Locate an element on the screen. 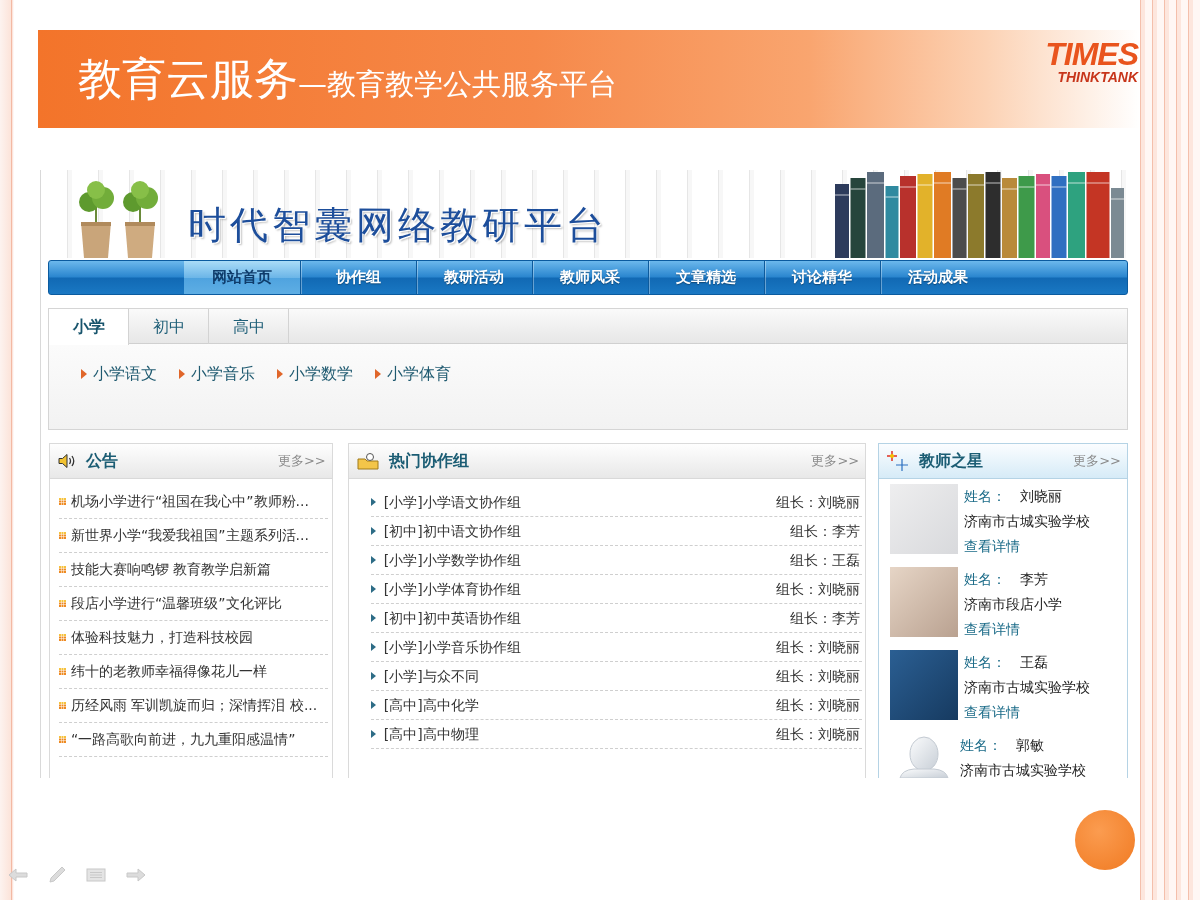 This screenshot has width=1200, height=900. group-link: [初中]初中语文协作组 is located at coordinates (452, 531).